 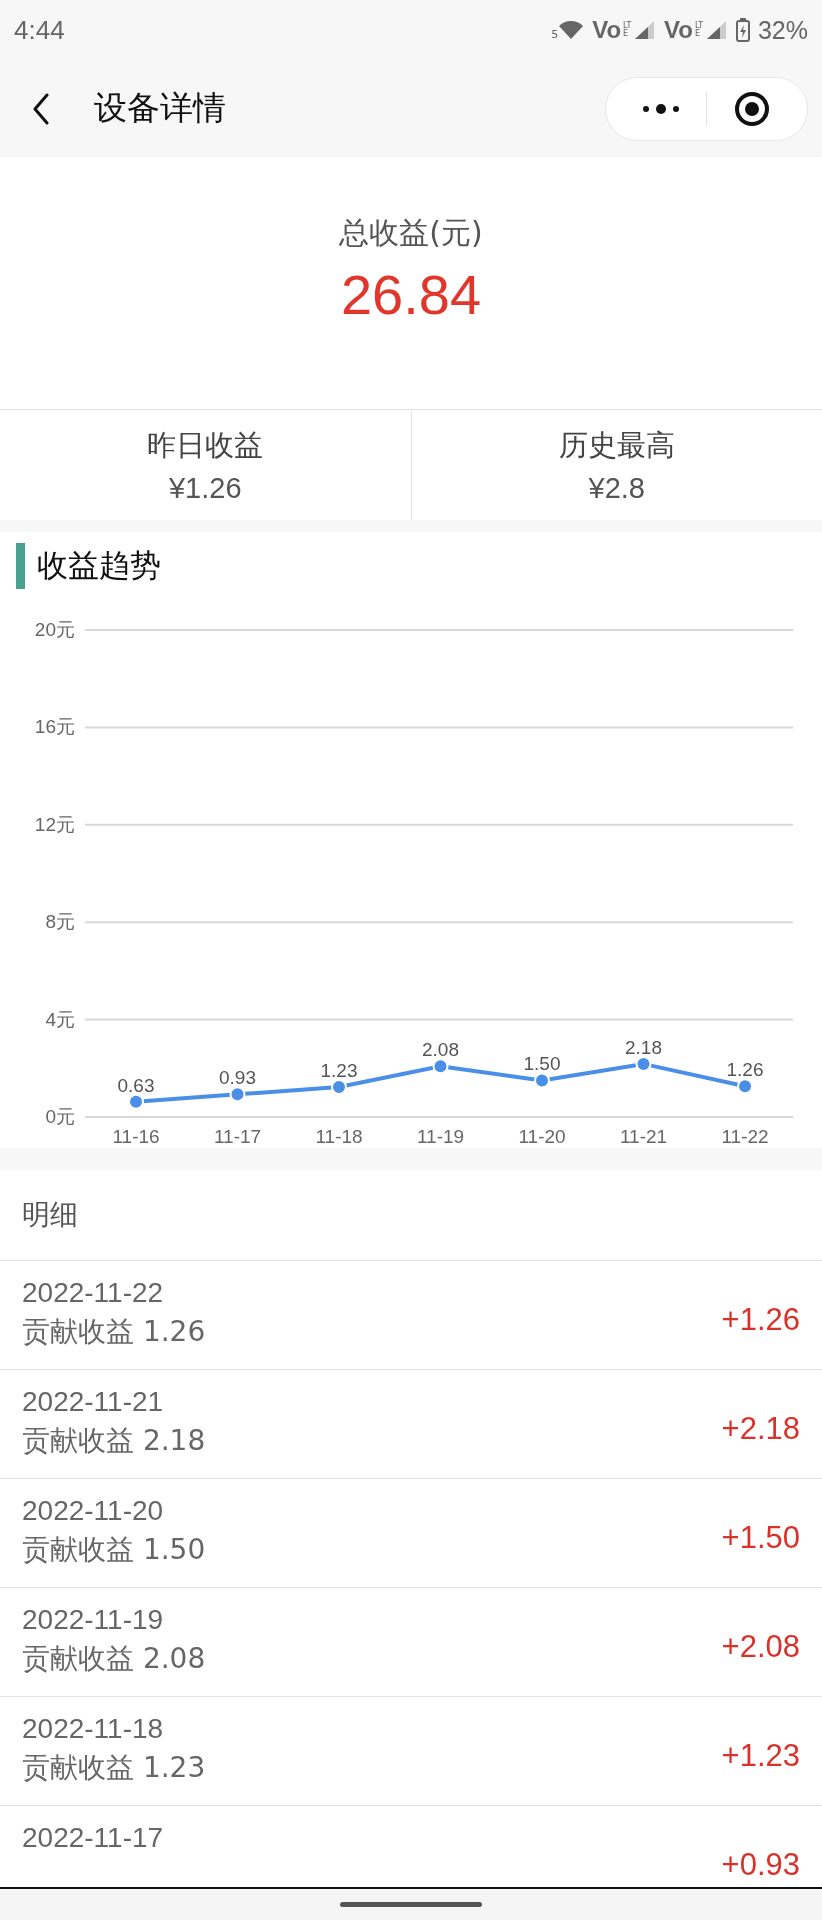 What do you see at coordinates (542, 1136) in the screenshot?
I see `x-axis-label: 11-20` at bounding box center [542, 1136].